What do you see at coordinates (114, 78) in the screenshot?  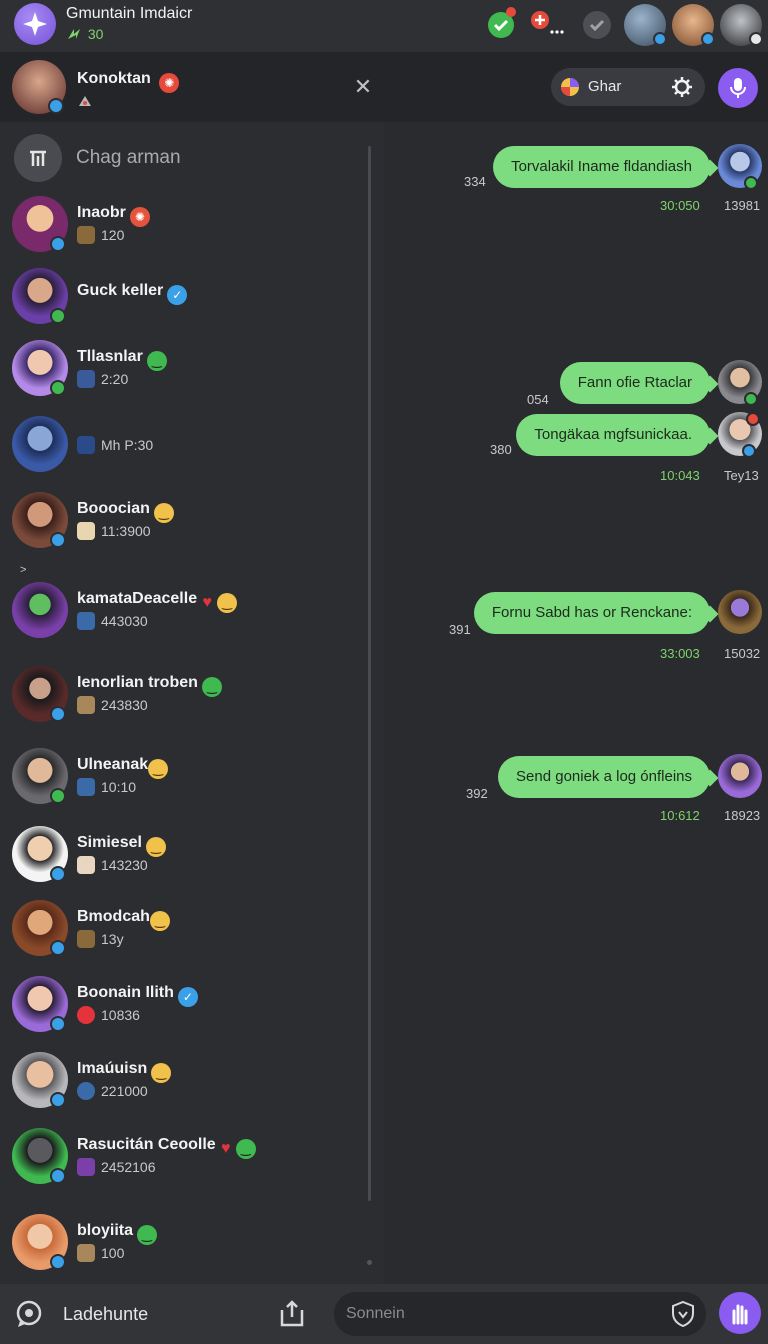 I see `header-name-text: Konoktan` at bounding box center [114, 78].